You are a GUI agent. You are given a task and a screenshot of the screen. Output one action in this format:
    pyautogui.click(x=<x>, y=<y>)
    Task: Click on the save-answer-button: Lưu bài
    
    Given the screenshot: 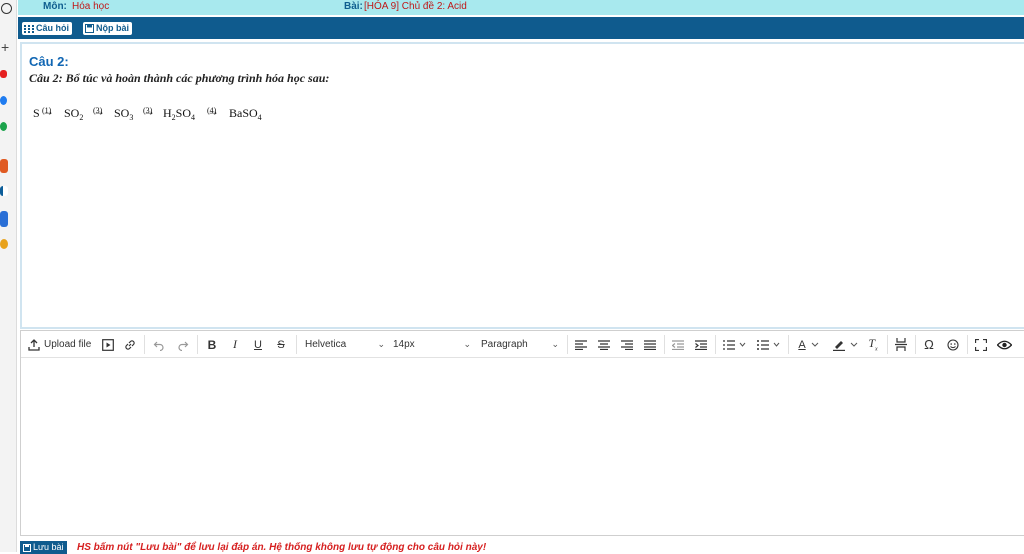 What is the action you would take?
    pyautogui.click(x=43, y=547)
    